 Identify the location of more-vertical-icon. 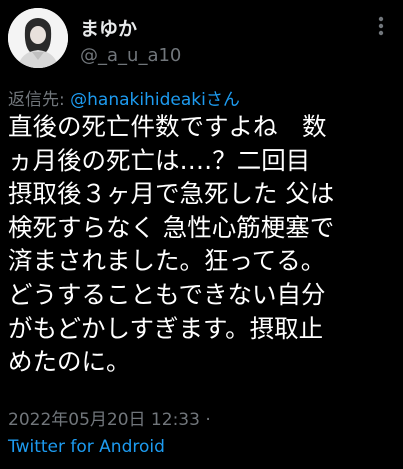
(381, 26).